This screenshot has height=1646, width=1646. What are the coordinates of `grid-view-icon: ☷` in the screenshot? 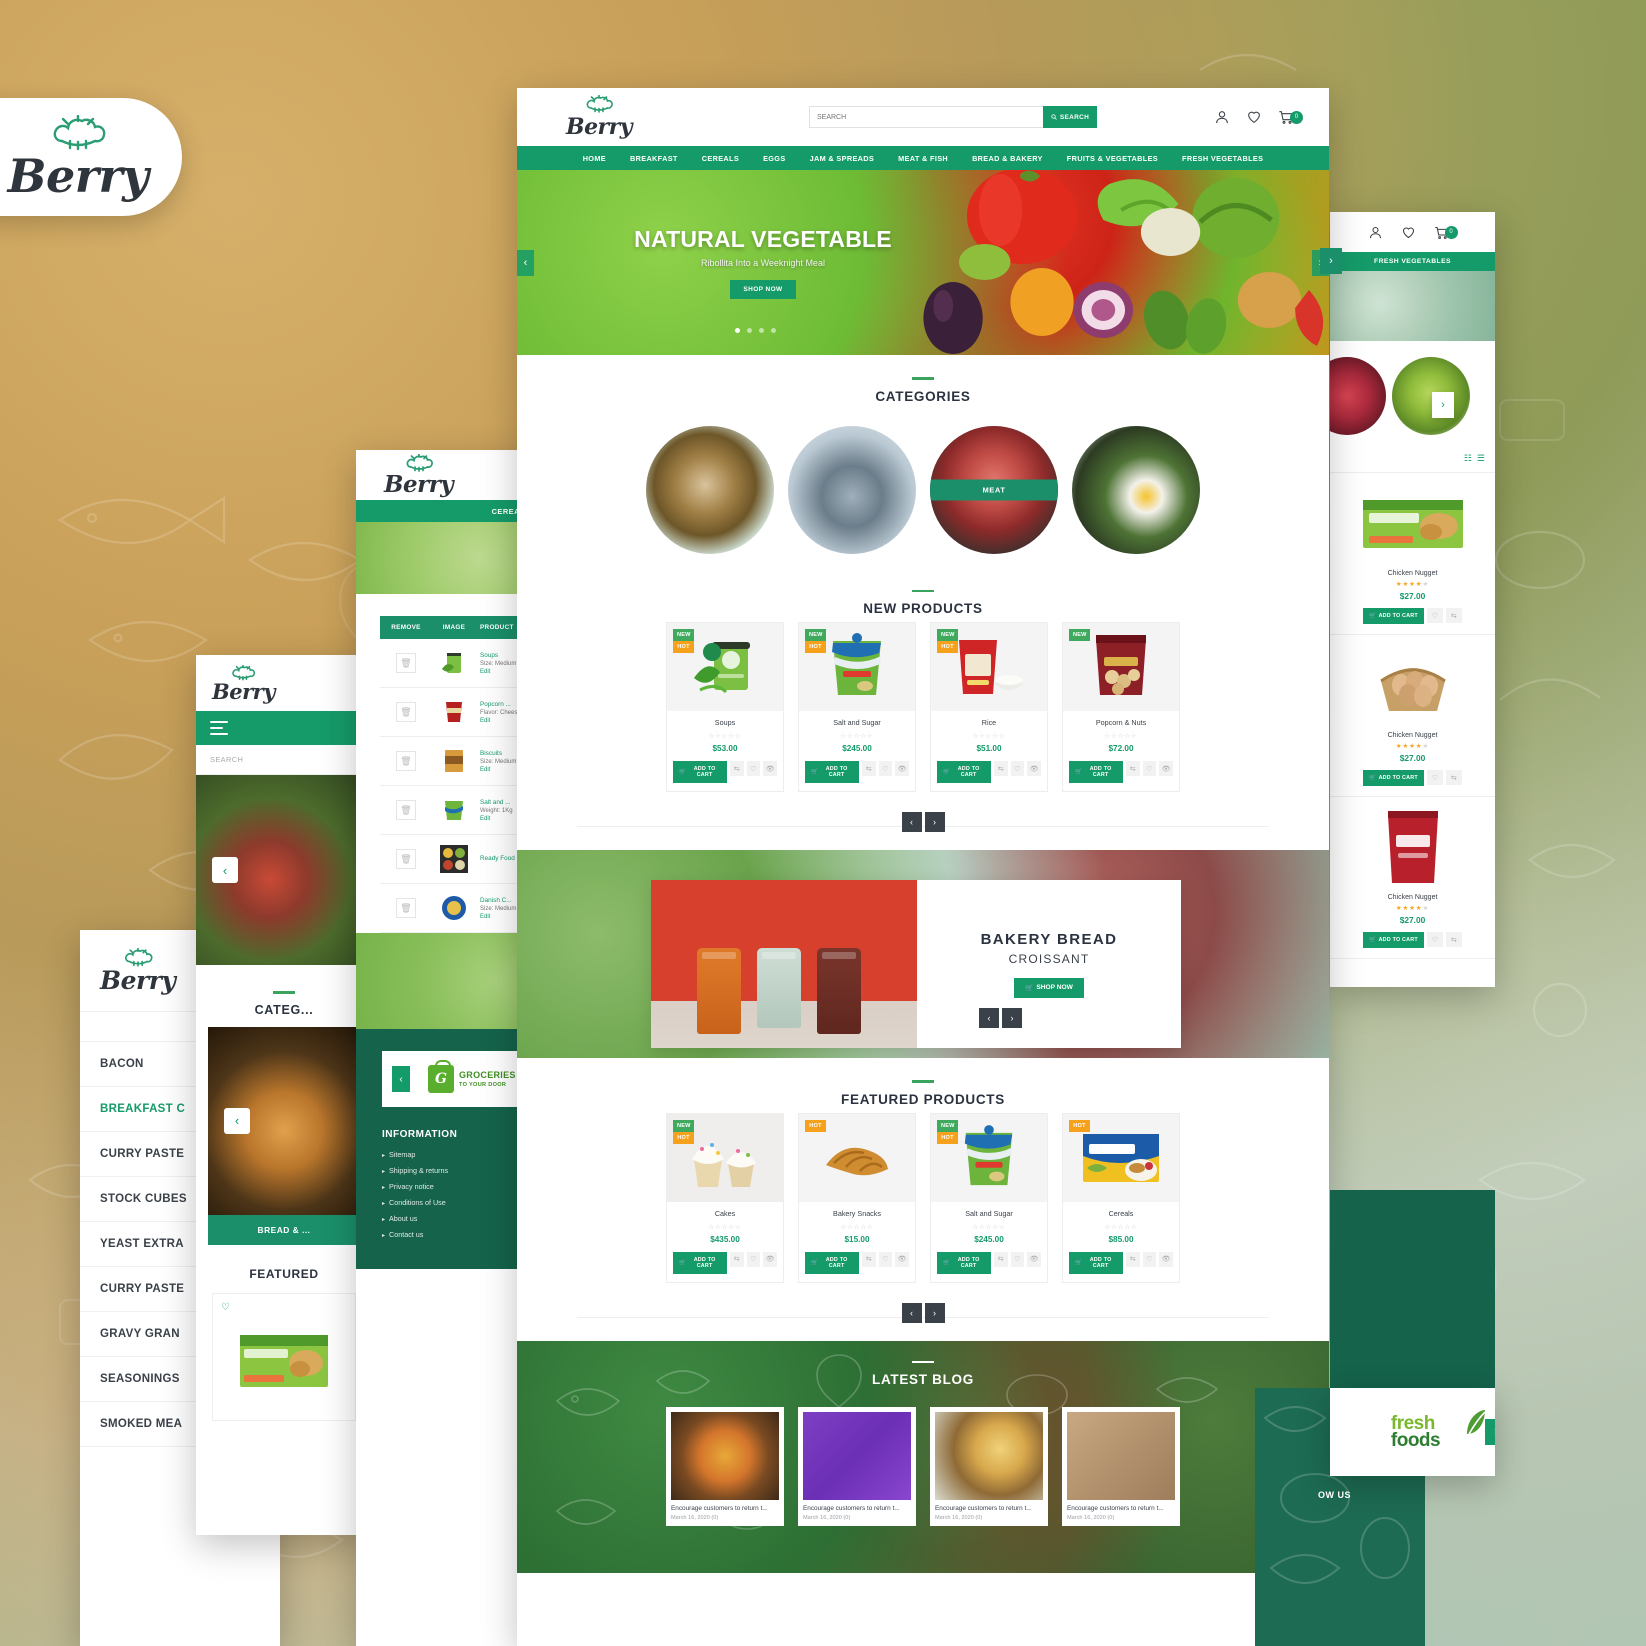 It's located at (1468, 458).